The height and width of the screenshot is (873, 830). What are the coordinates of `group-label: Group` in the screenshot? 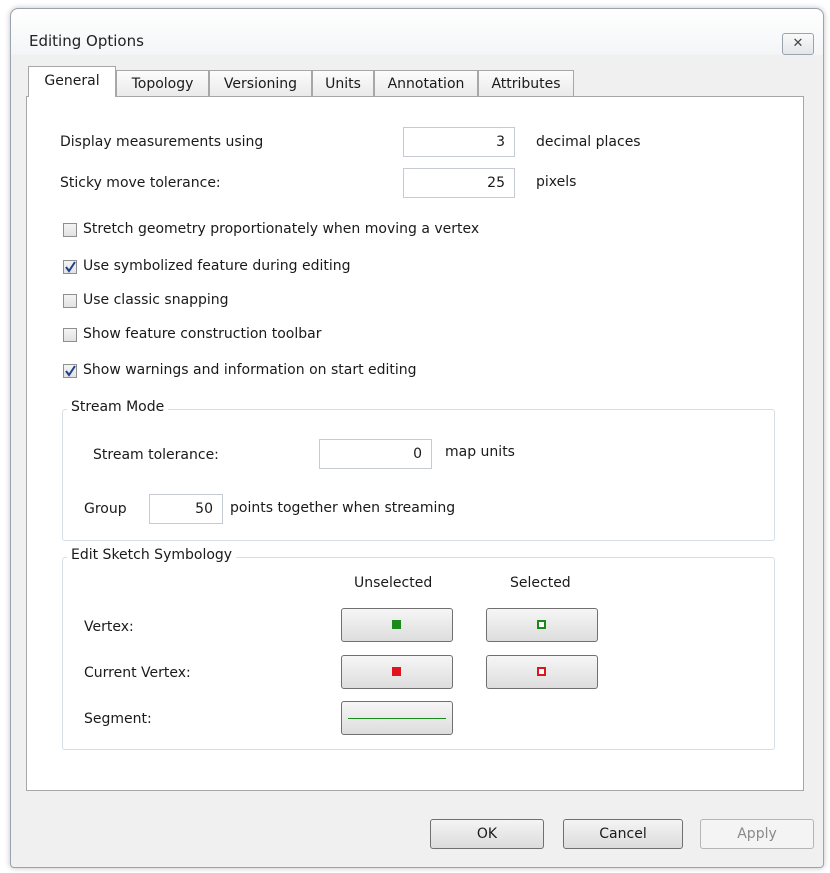 It's located at (105, 509).